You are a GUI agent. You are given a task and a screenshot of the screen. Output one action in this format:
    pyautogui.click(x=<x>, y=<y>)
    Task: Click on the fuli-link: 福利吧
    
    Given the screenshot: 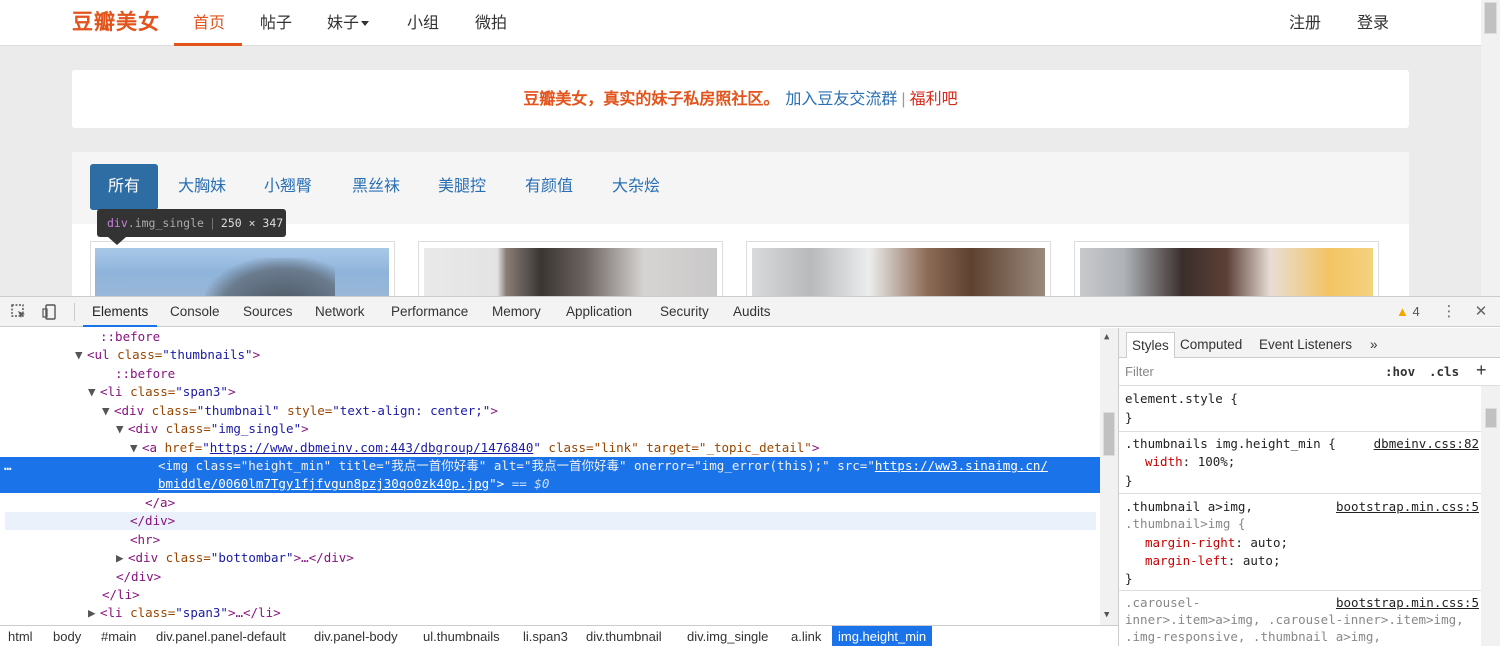 What is the action you would take?
    pyautogui.click(x=934, y=99)
    